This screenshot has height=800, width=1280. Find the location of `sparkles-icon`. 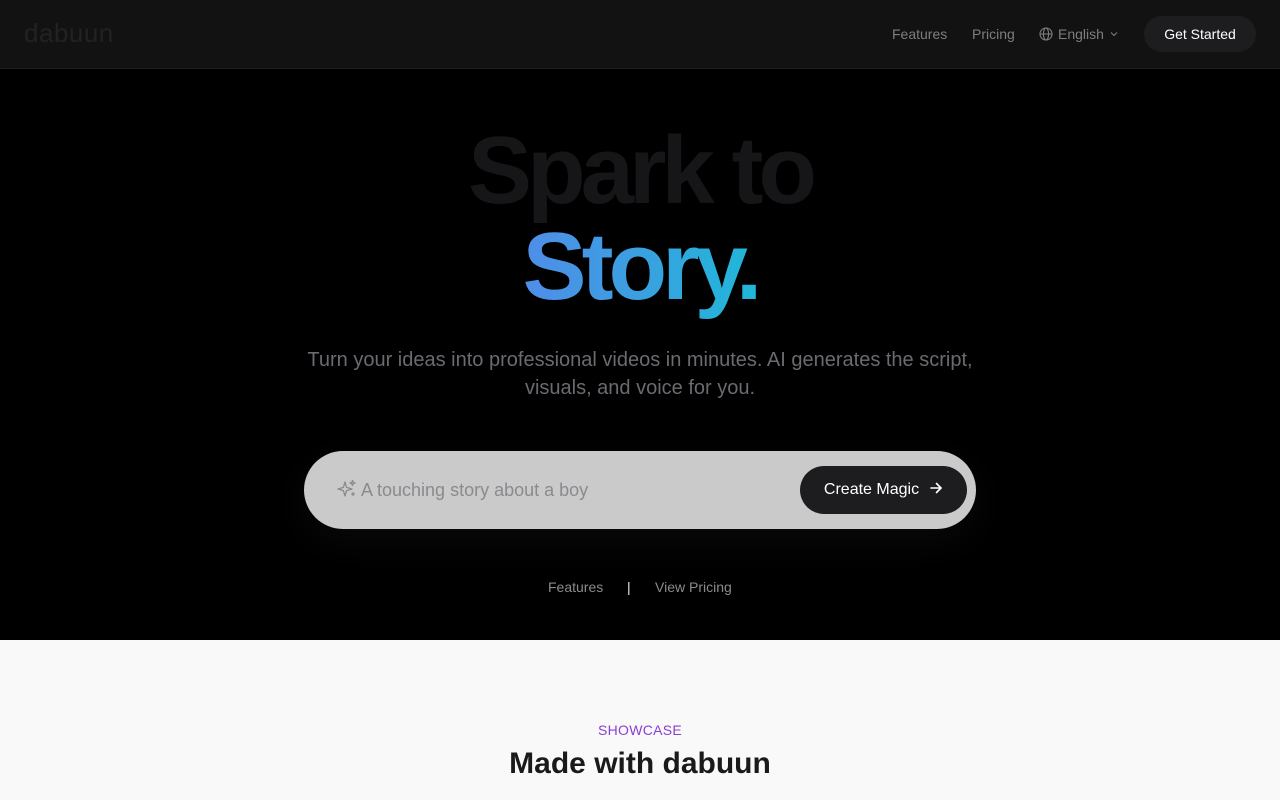

sparkles-icon is located at coordinates (347, 491).